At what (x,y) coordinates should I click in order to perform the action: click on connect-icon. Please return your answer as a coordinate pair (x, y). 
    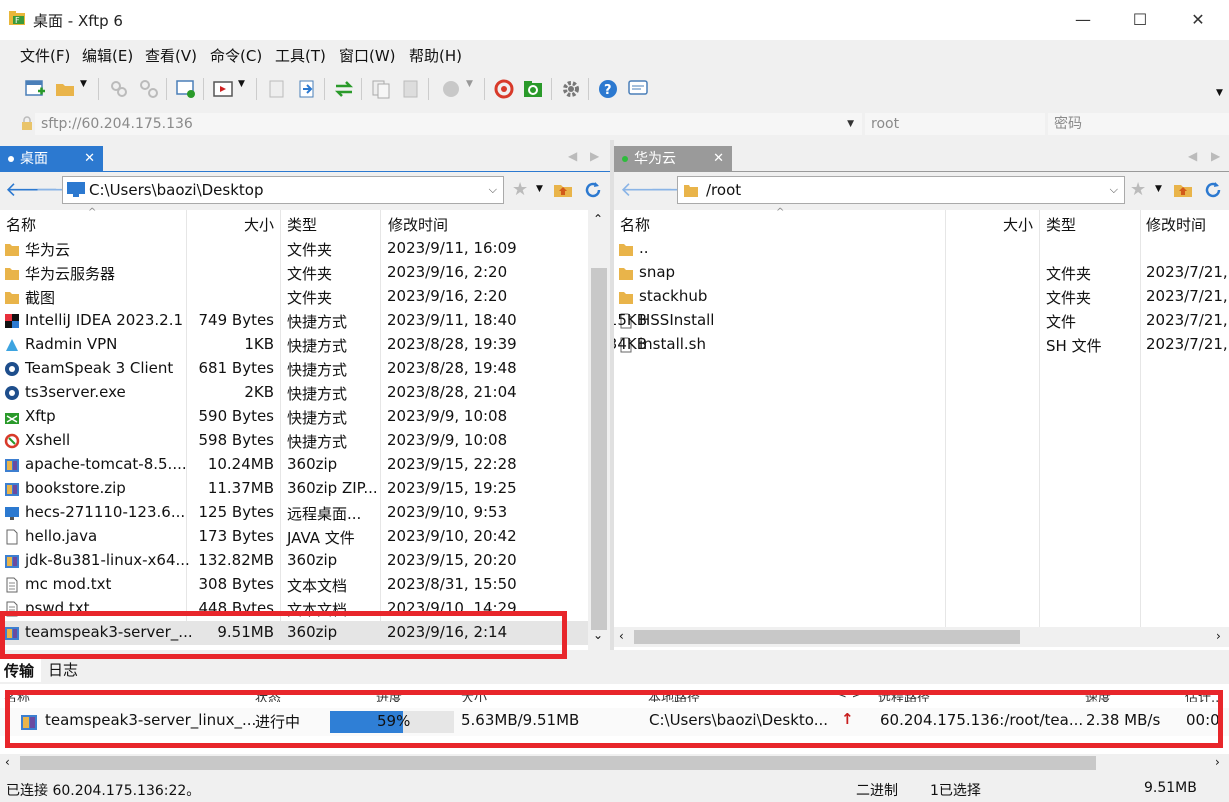
    Looking at the image, I should click on (119, 89).